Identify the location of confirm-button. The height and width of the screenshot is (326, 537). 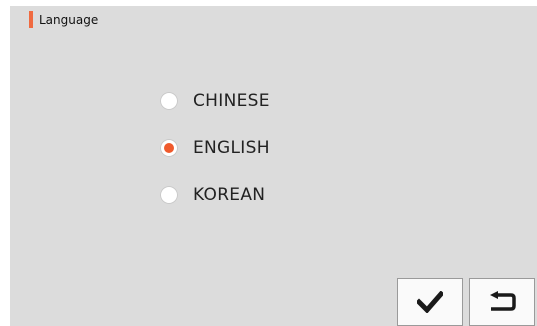
(430, 302).